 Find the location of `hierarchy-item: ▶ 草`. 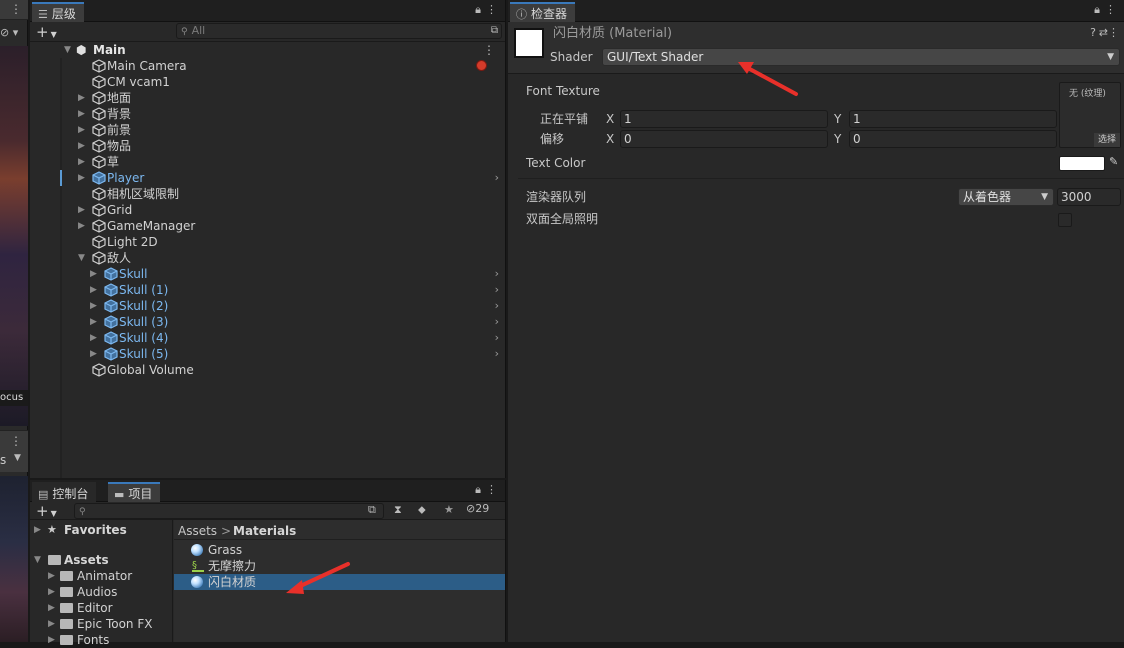

hierarchy-item: ▶ 草 is located at coordinates (267, 162).